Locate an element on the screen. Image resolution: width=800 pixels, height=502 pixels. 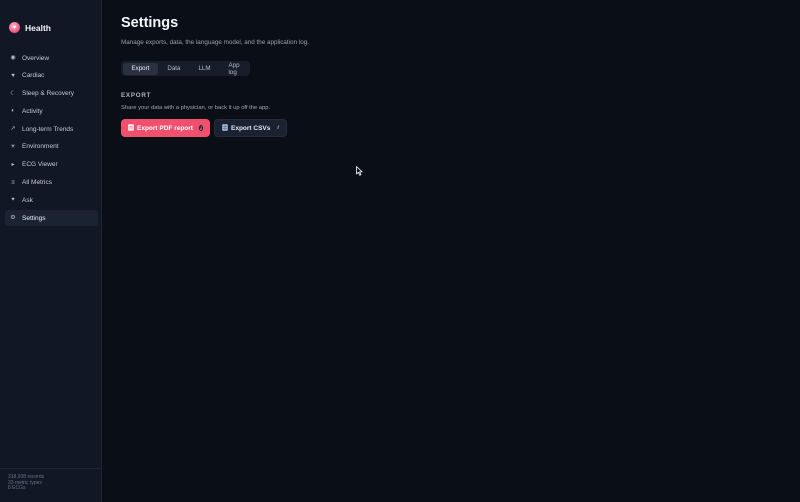
sidebar-item-environment: ☀ Environment is located at coordinates (51, 147).